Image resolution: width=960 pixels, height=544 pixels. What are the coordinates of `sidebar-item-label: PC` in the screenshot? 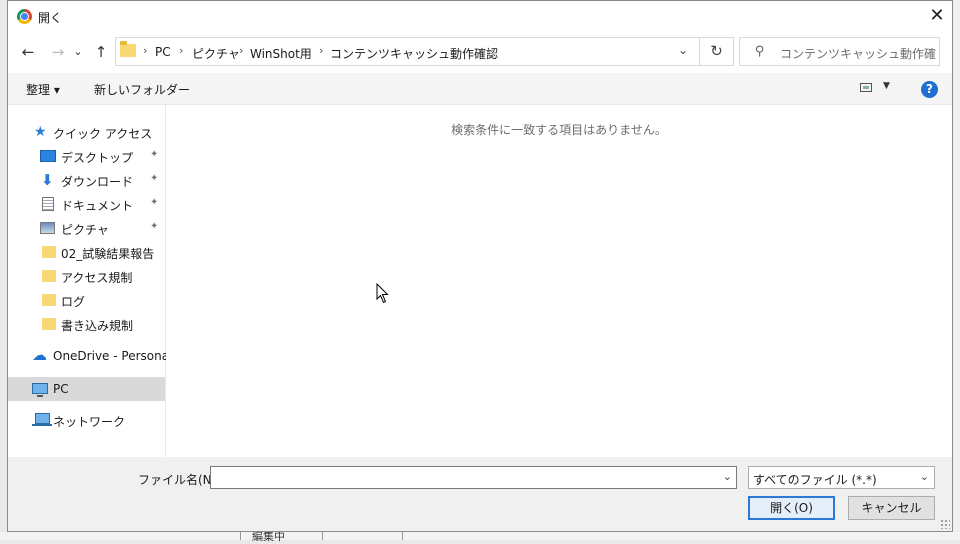 It's located at (61, 389).